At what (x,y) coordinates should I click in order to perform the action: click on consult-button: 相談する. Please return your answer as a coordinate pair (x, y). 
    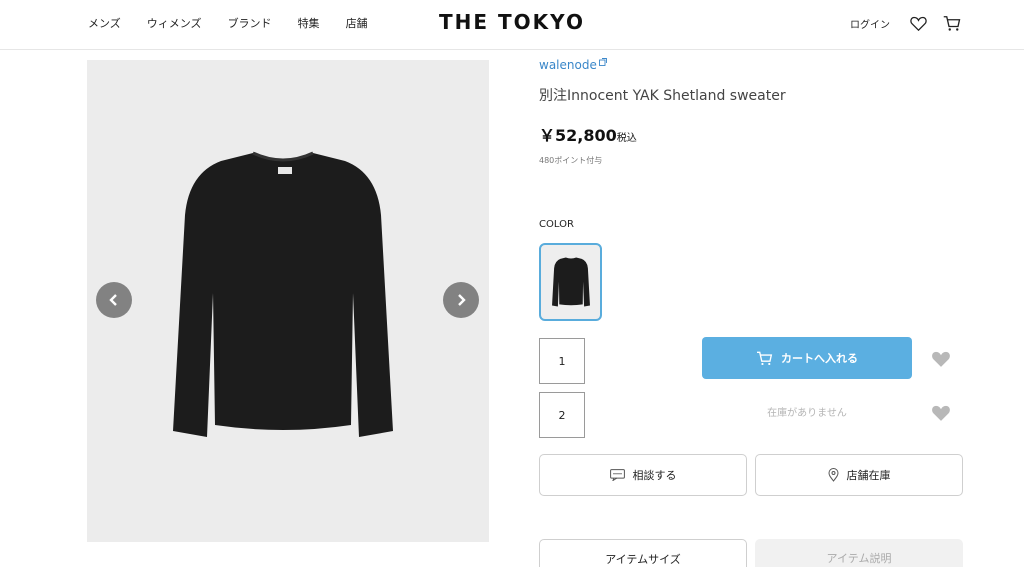
    Looking at the image, I should click on (643, 475).